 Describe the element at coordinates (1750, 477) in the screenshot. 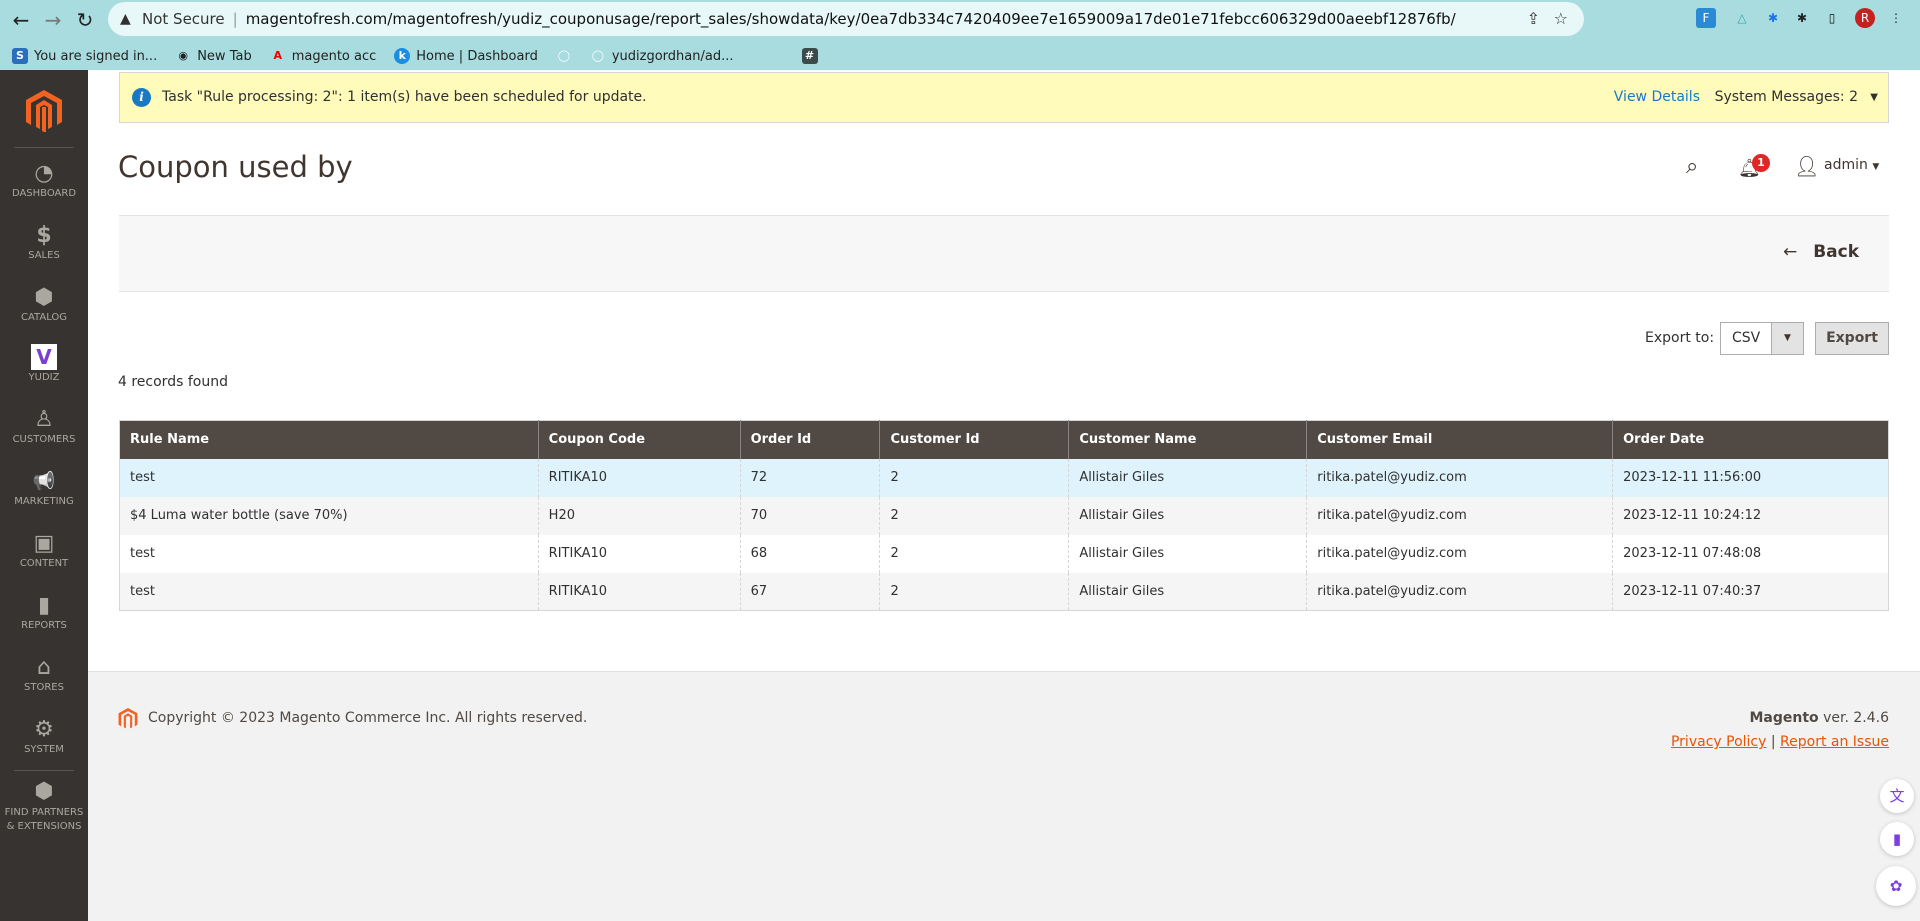

I see `table-cell: 2023-12-11 11:56:00` at that location.